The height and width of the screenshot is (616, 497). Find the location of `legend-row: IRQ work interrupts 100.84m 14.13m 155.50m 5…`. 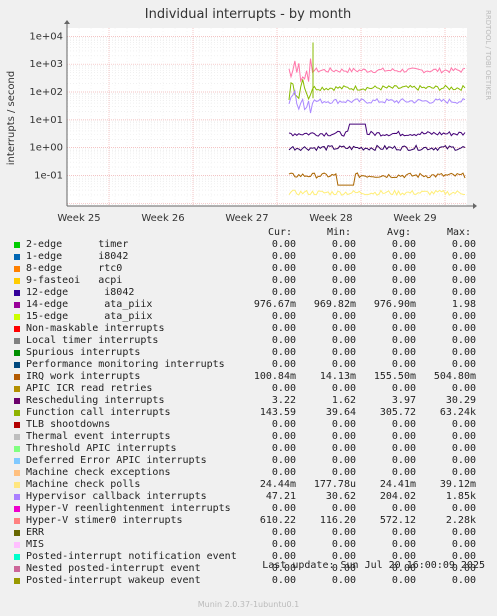

legend-row: IRQ work interrupts 100.84m 14.13m 155.50m 5… is located at coordinates (248, 377).